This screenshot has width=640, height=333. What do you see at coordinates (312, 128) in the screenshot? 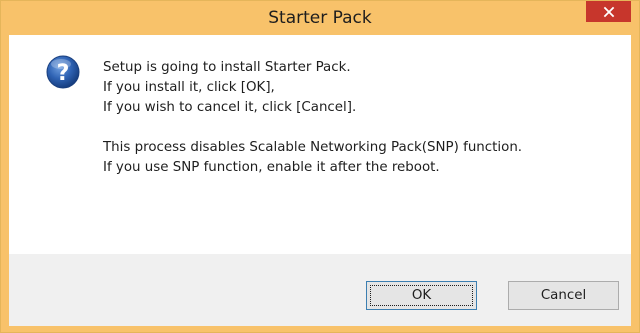
I see `message-spacer` at bounding box center [312, 128].